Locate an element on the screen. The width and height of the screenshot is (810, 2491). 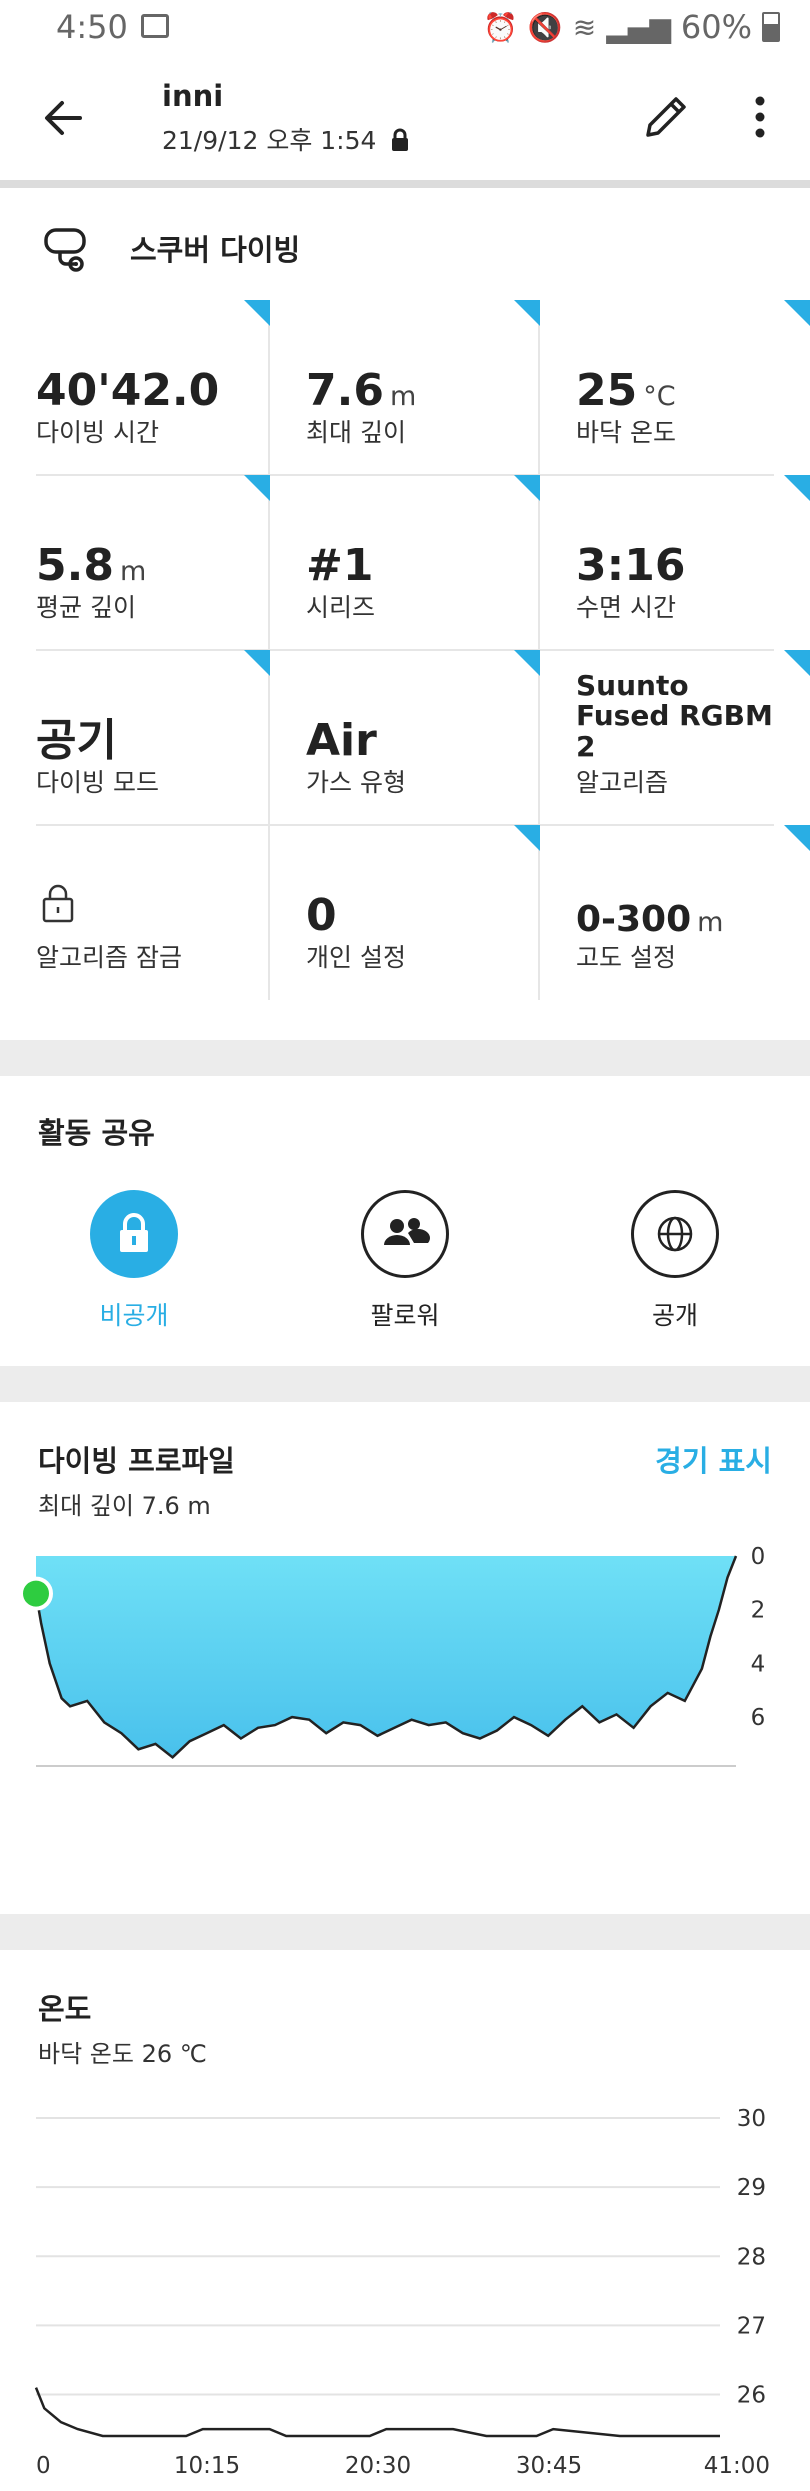
stat-personal-setting: 0 개인 설정 is located at coordinates (405, 912).